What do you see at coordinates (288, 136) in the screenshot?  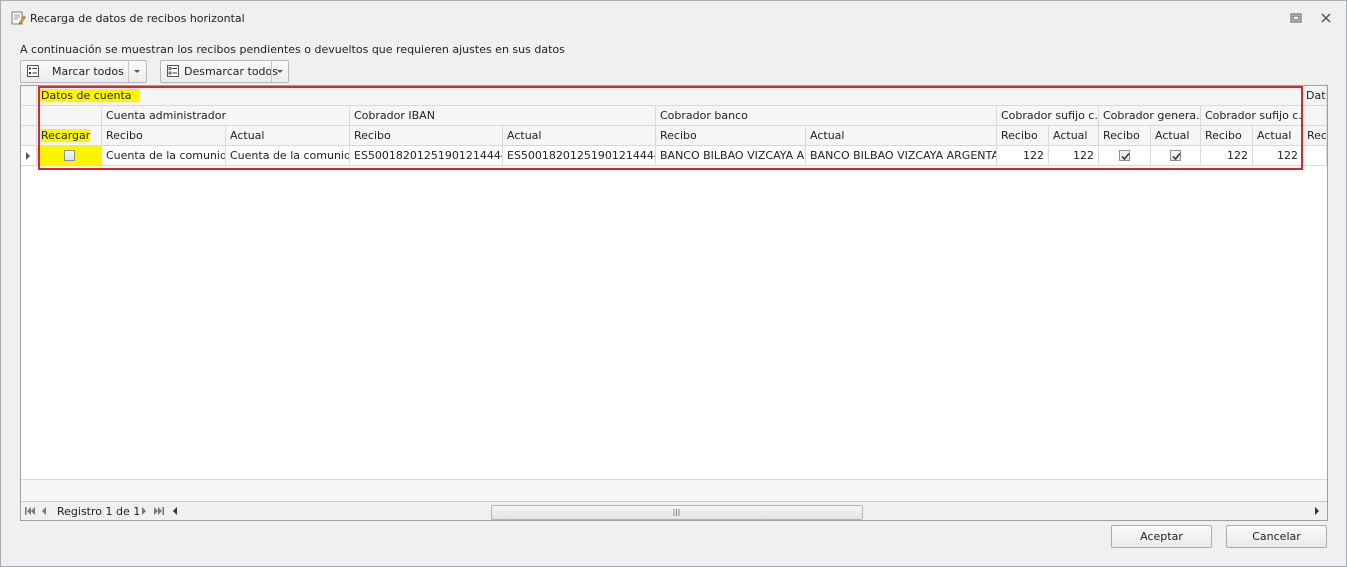 I see `col-cuenta-actual: Actual` at bounding box center [288, 136].